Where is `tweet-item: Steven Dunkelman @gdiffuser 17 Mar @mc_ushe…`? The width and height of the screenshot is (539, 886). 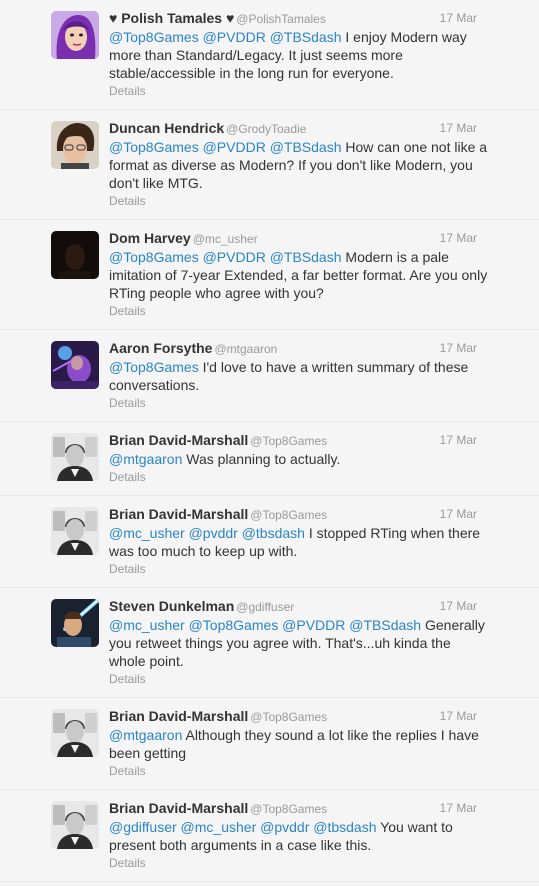 tweet-item: Steven Dunkelman @gdiffuser 17 Mar @mc_ushe… is located at coordinates (269, 643).